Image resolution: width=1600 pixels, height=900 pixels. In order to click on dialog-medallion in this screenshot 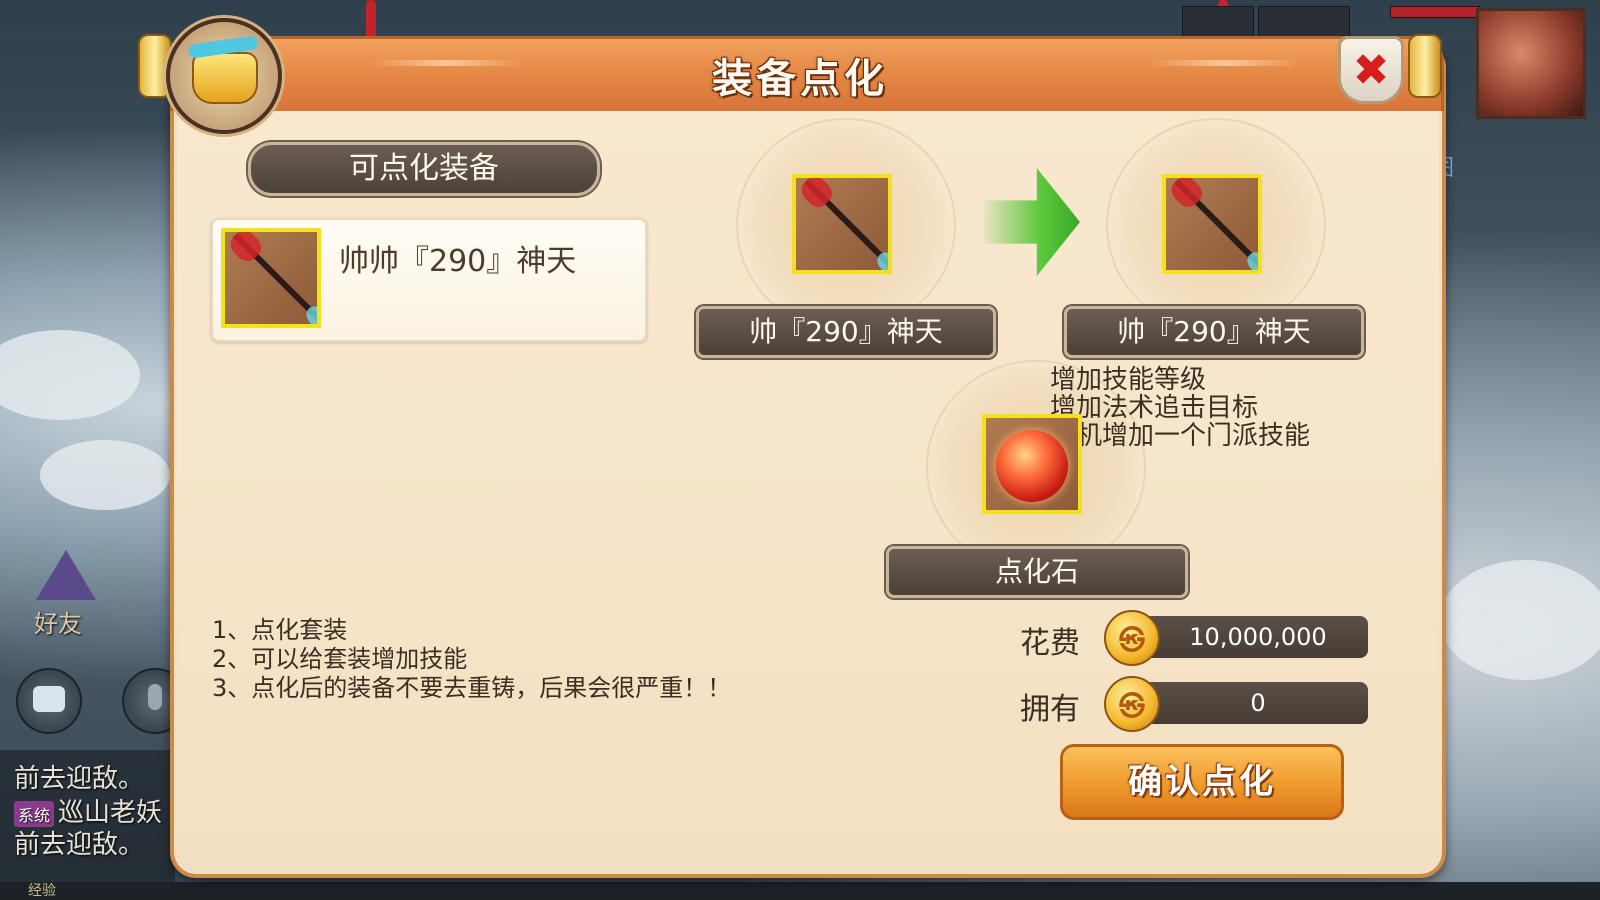, I will do `click(224, 76)`.